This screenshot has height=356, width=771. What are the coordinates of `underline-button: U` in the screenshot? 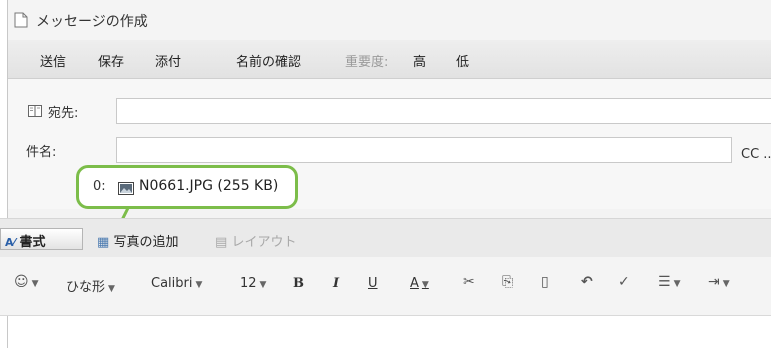 It's located at (373, 283).